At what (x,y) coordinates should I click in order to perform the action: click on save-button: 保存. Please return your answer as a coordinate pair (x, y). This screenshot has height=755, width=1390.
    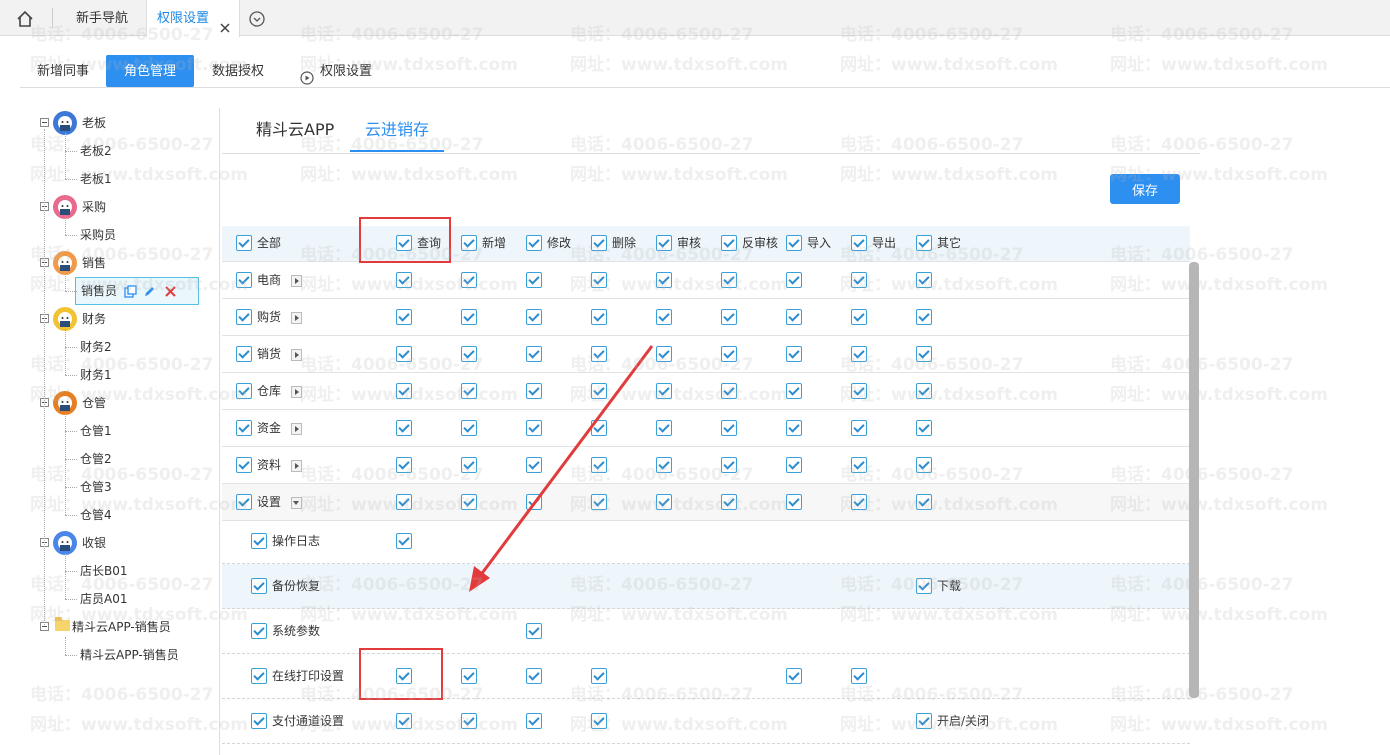
    Looking at the image, I should click on (1145, 189).